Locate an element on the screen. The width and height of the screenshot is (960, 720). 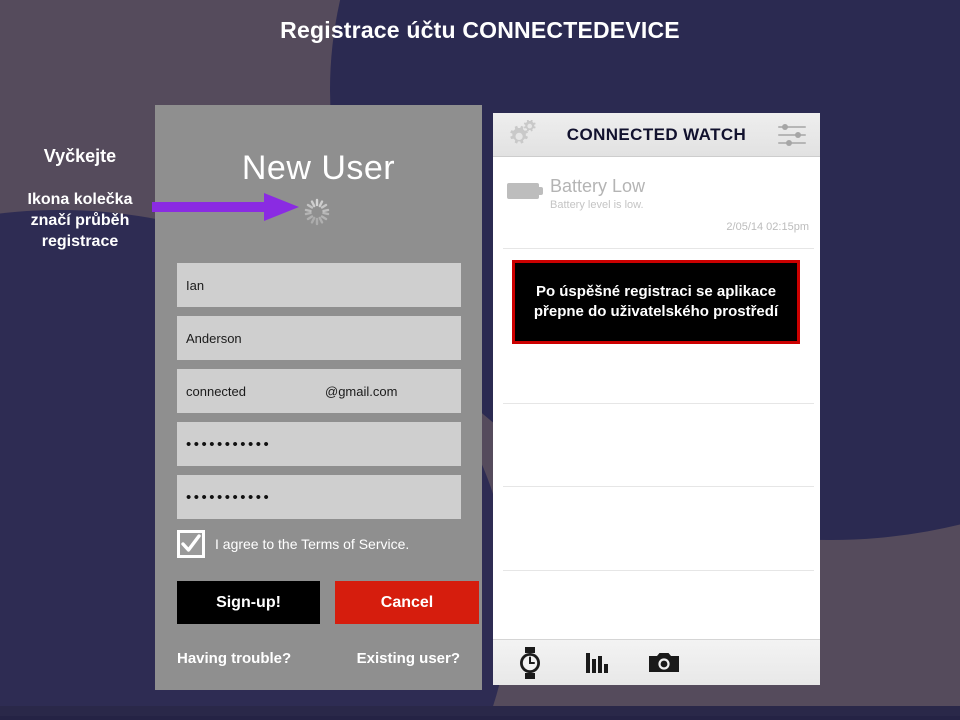
terms-row: I agree to the Terms of Service. is located at coordinates (293, 544).